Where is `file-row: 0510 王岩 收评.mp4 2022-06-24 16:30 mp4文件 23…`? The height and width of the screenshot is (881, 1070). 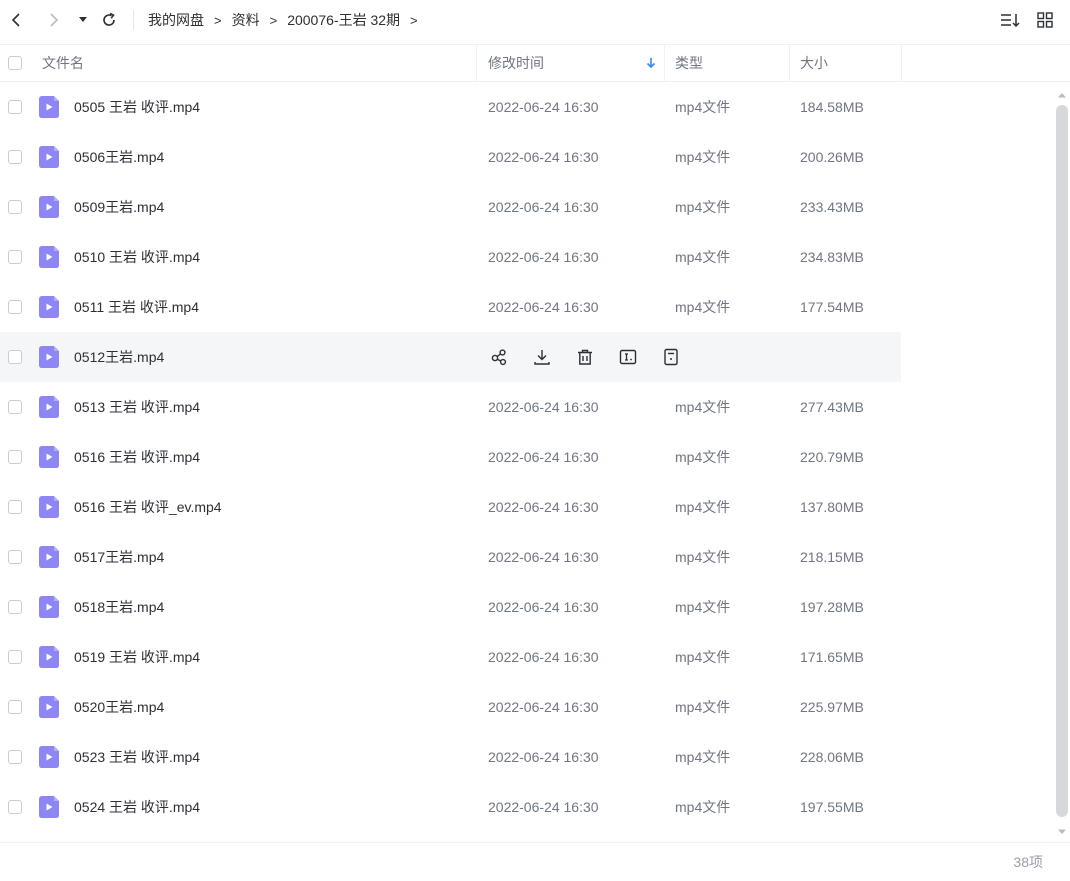
file-row: 0510 王岩 收评.mp4 2022-06-24 16:30 mp4文件 23… is located at coordinates (450, 257).